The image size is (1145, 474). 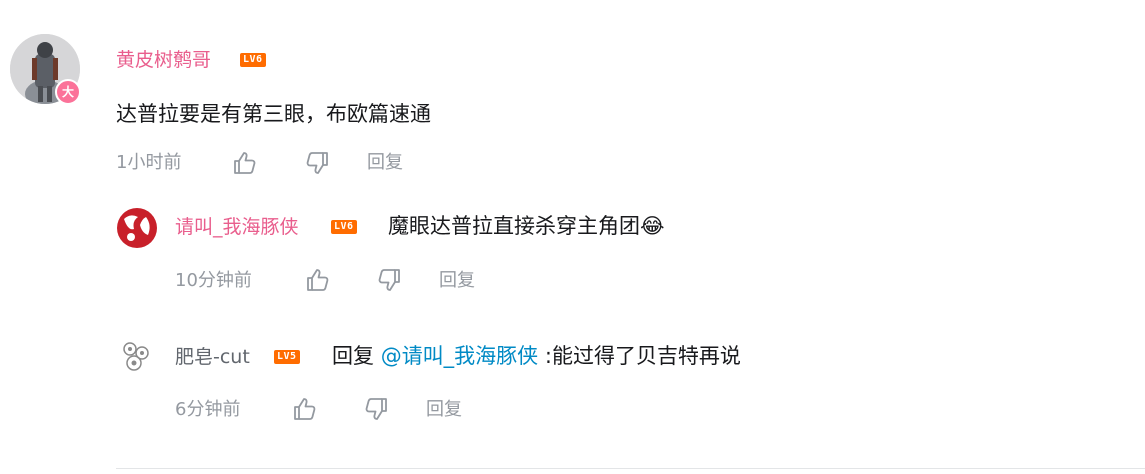 I want to click on reply-prefix: 回复, so click(x=353, y=356).